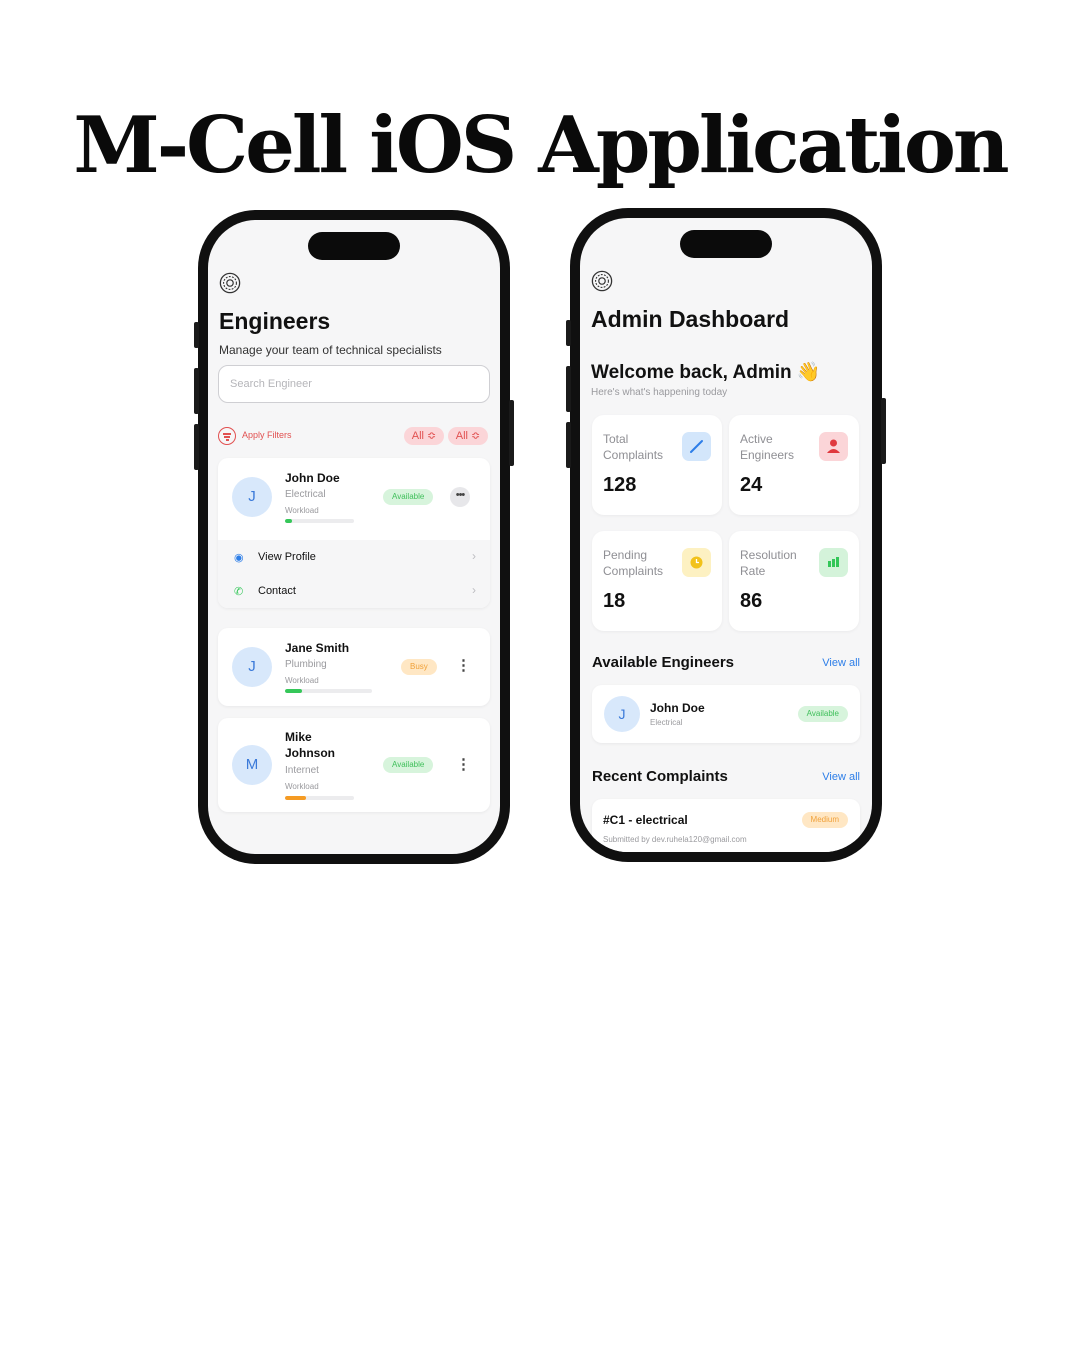 This screenshot has width=1080, height=1350. What do you see at coordinates (645, 820) in the screenshot?
I see `complaint-id: #C1 - electrical` at bounding box center [645, 820].